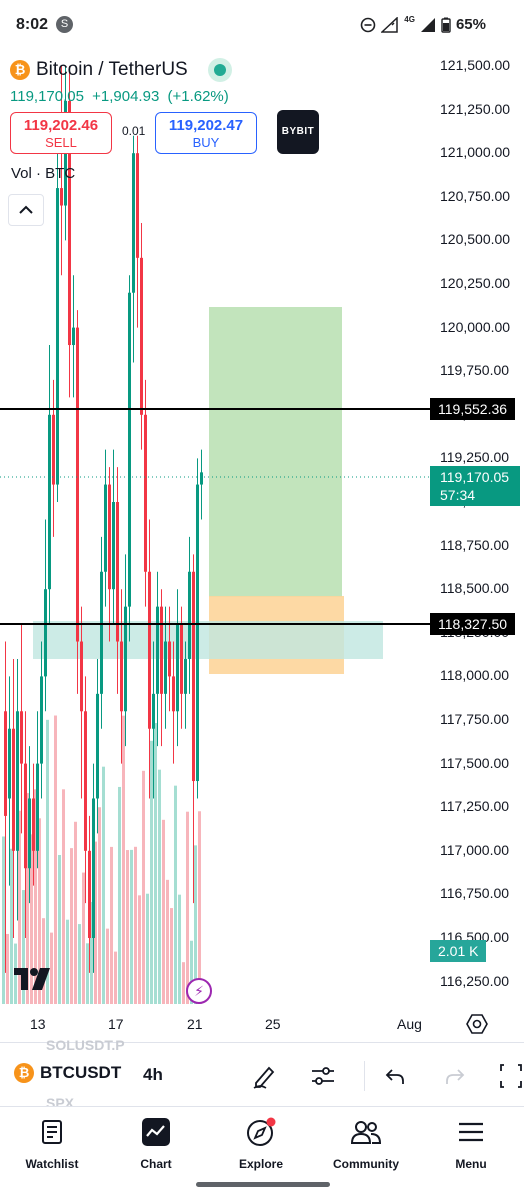 The image size is (524, 1200). I want to click on pen-icon, so click(264, 1077).